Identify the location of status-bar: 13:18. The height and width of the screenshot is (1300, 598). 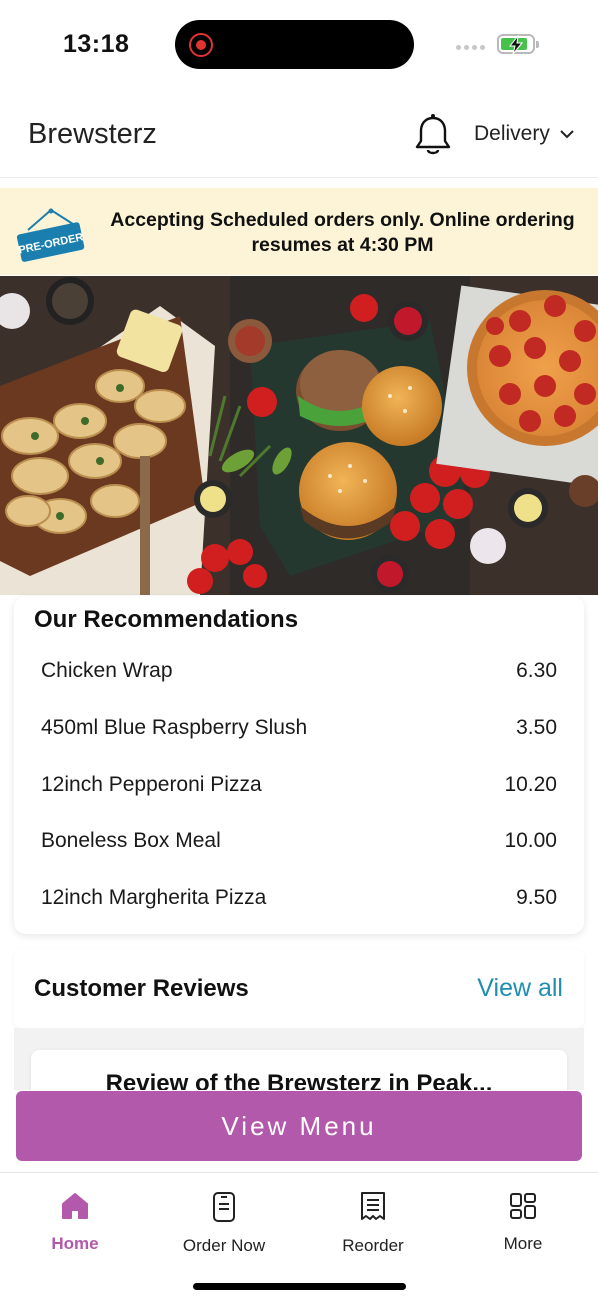
(299, 45).